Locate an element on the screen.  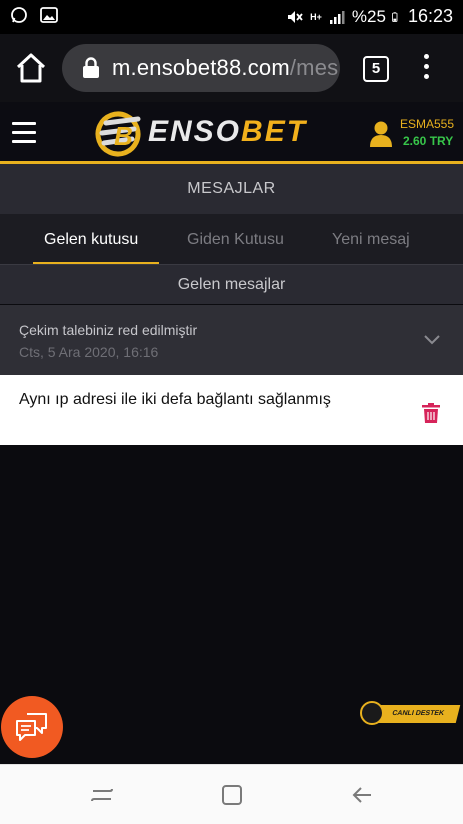
status-bar: H+ %25 16:23 is located at coordinates (231, 17).